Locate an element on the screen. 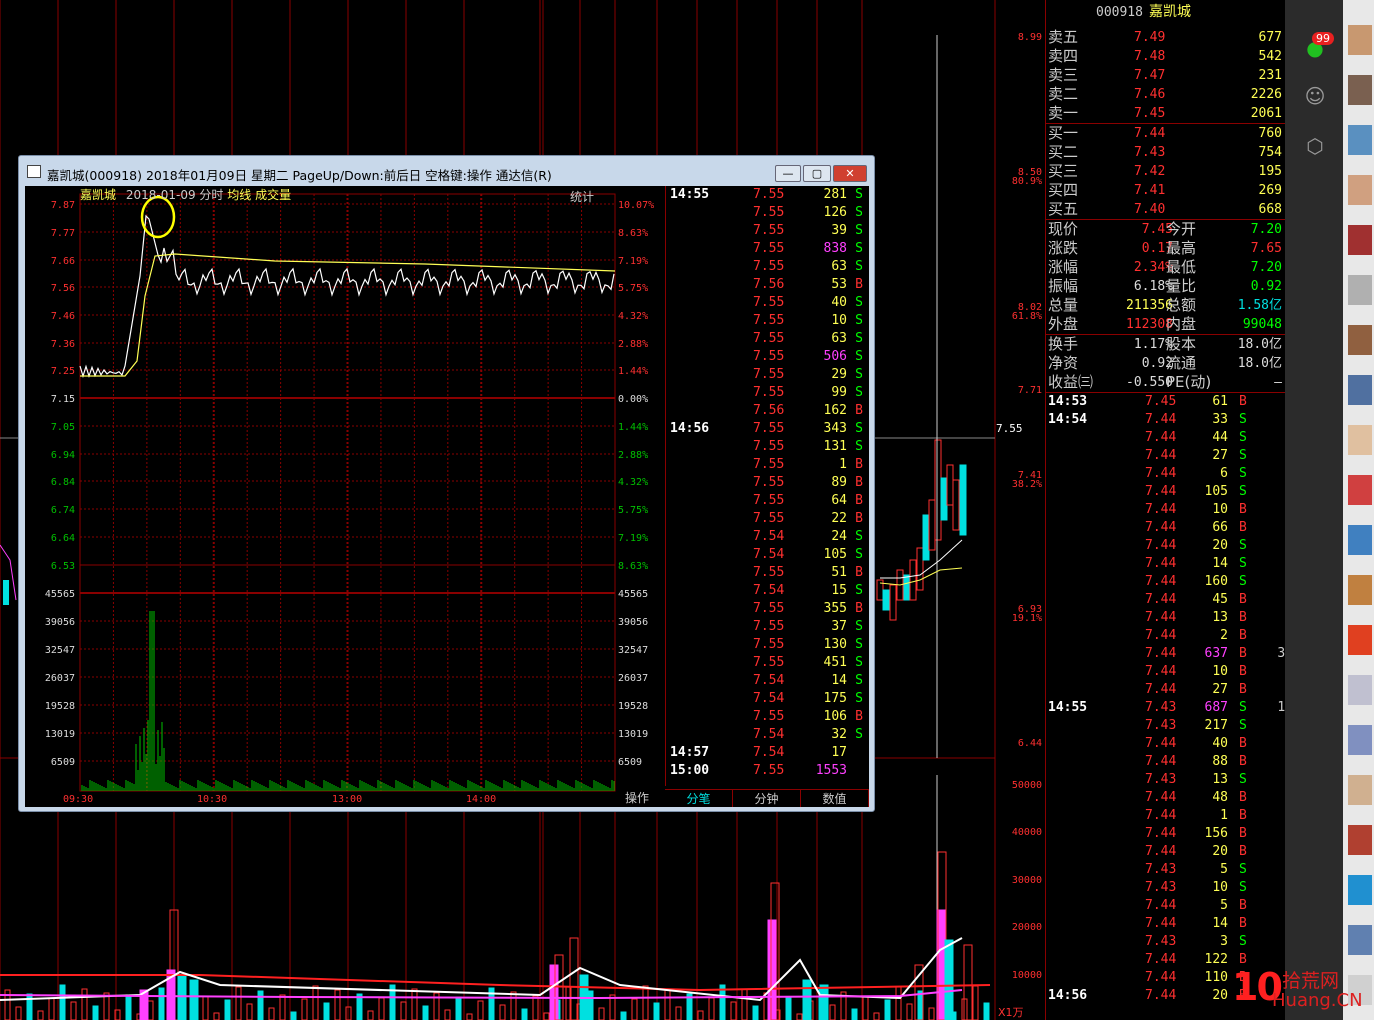 The height and width of the screenshot is (1020, 1374). tick-row: 7.4420B3 is located at coordinates (1169, 852).